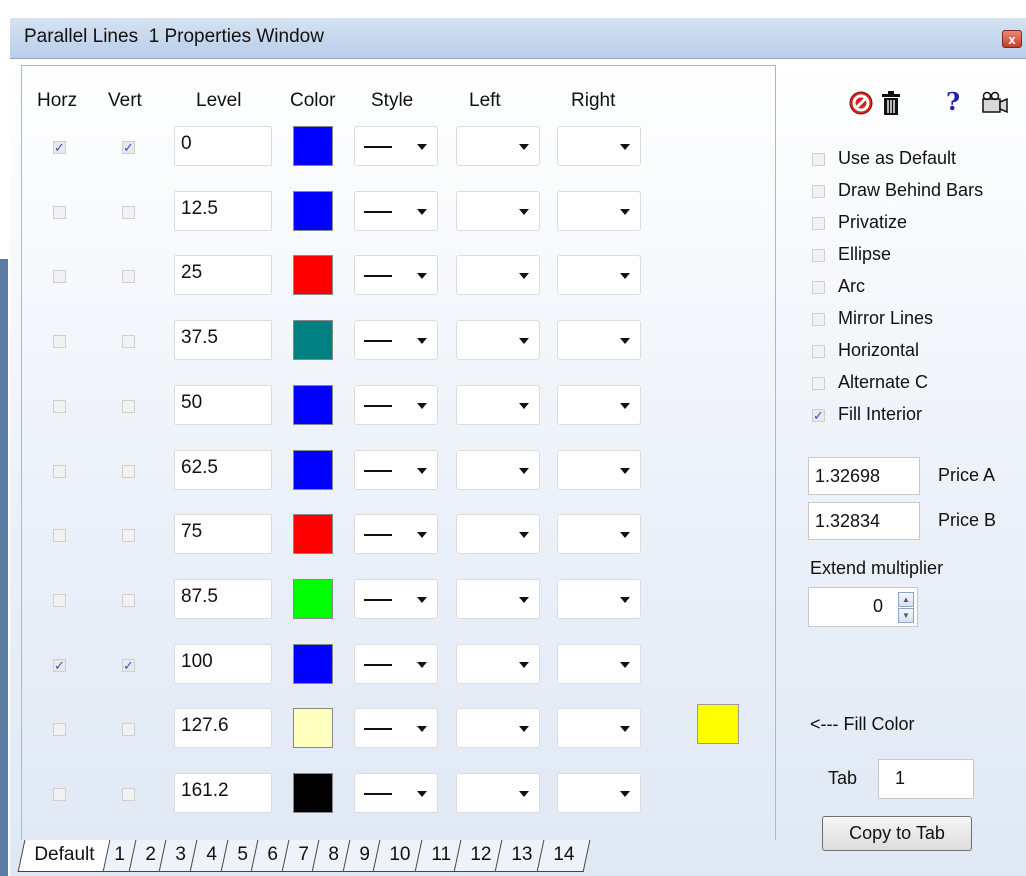 The width and height of the screenshot is (1026, 876). Describe the element at coordinates (891, 106) in the screenshot. I see `delete-icon` at that location.